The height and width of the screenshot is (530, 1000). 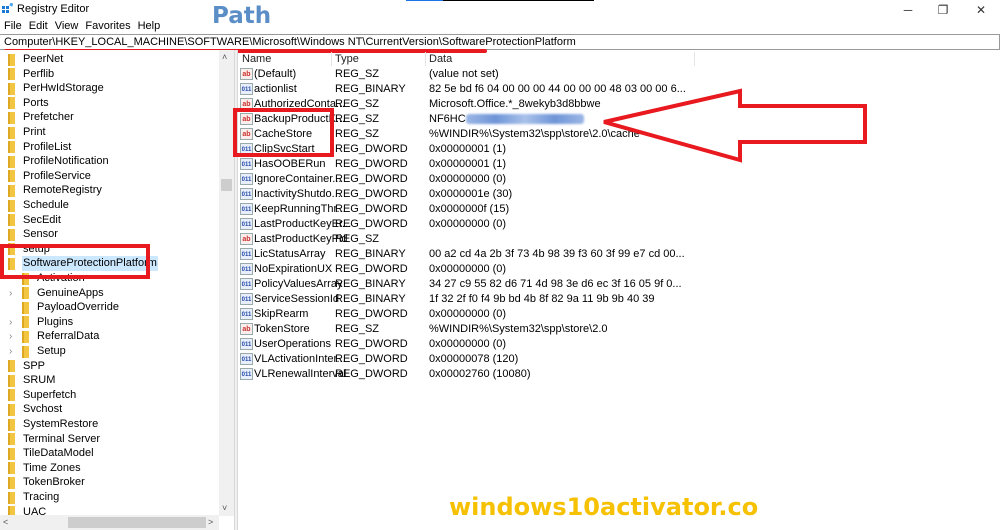 I want to click on tree-item: Print, so click(x=27, y=132).